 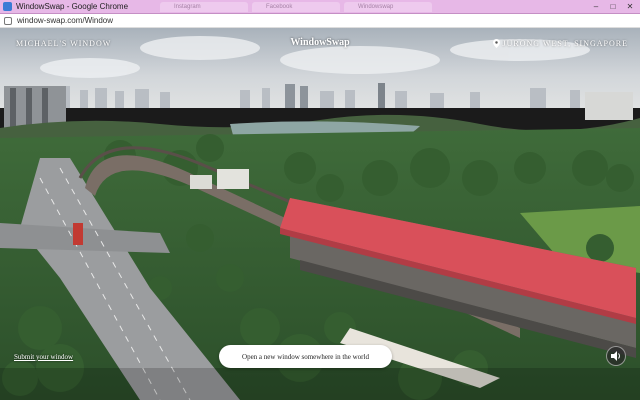 I want to click on background-tab: Facebook, so click(x=296, y=7).